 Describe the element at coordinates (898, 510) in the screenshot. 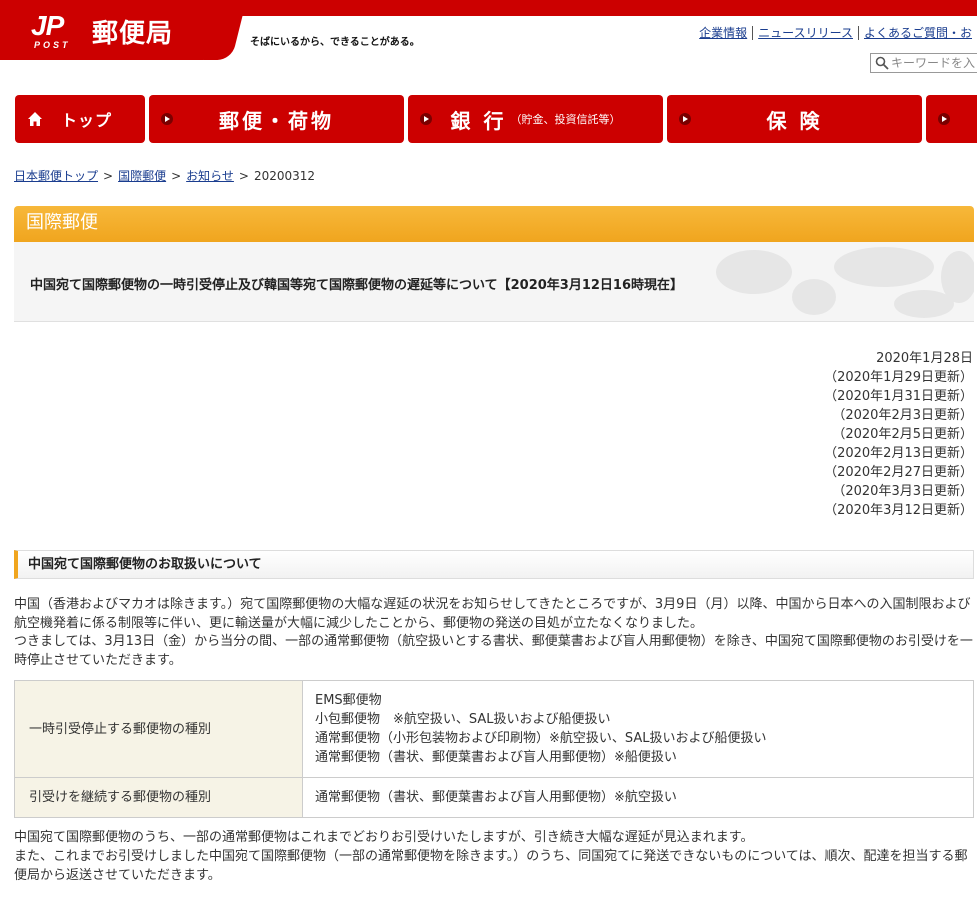

I see `date-updated: （2020年3月12日更新）` at that location.